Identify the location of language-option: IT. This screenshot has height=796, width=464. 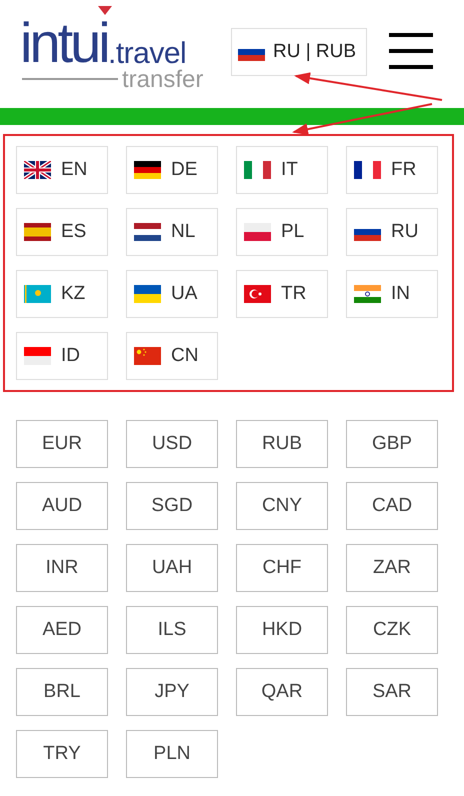
(282, 170).